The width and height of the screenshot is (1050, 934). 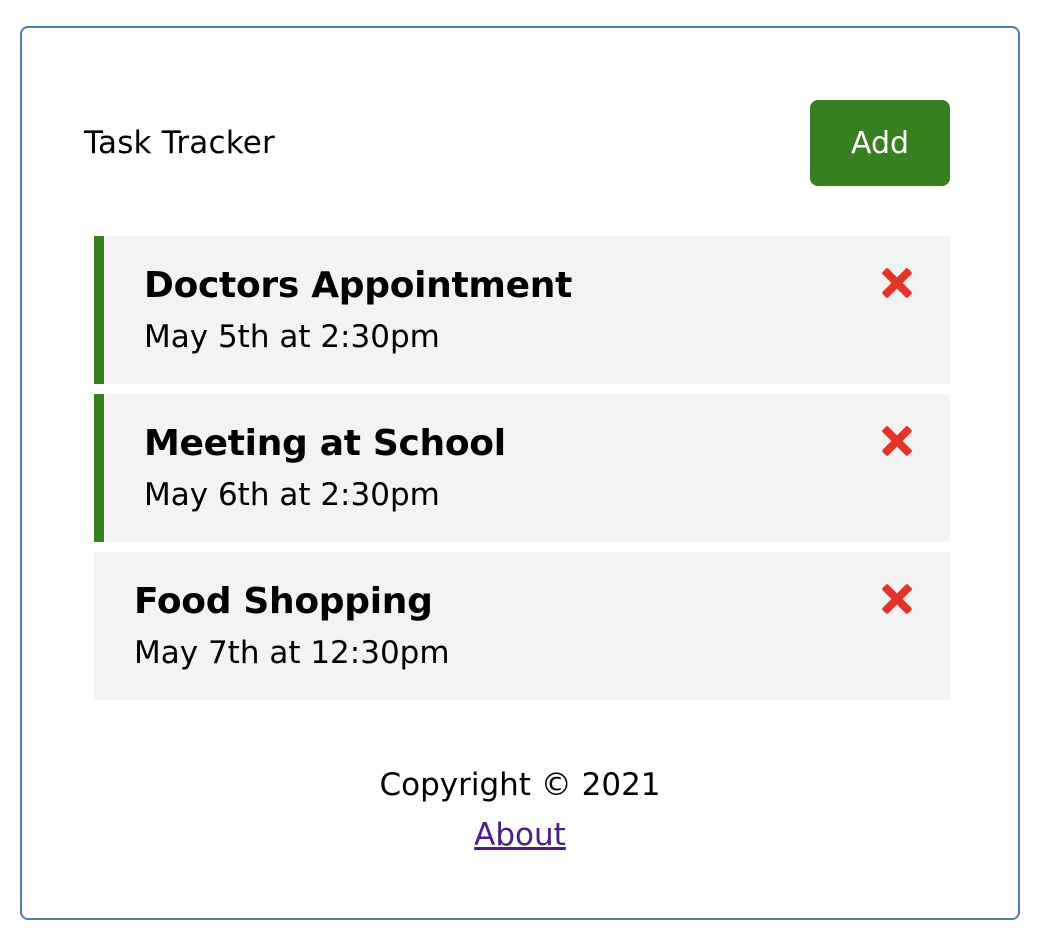 What do you see at coordinates (520, 785) in the screenshot?
I see `copyright-text: Copyright © 2021` at bounding box center [520, 785].